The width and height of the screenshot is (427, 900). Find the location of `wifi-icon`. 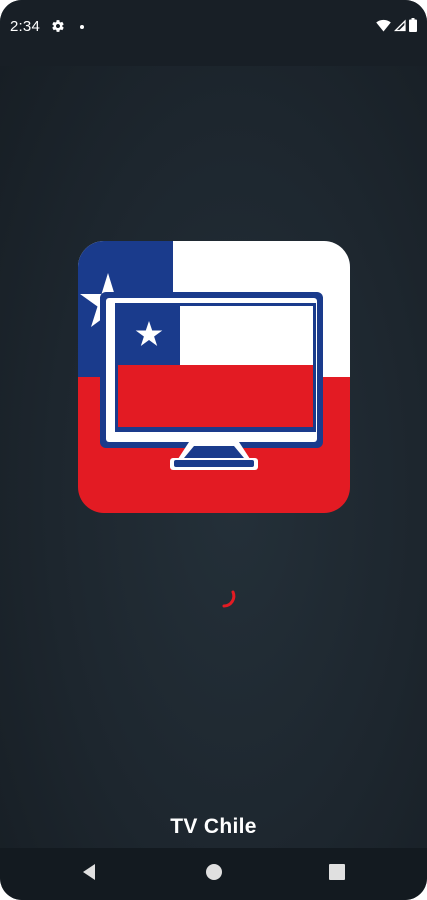

wifi-icon is located at coordinates (383, 28).